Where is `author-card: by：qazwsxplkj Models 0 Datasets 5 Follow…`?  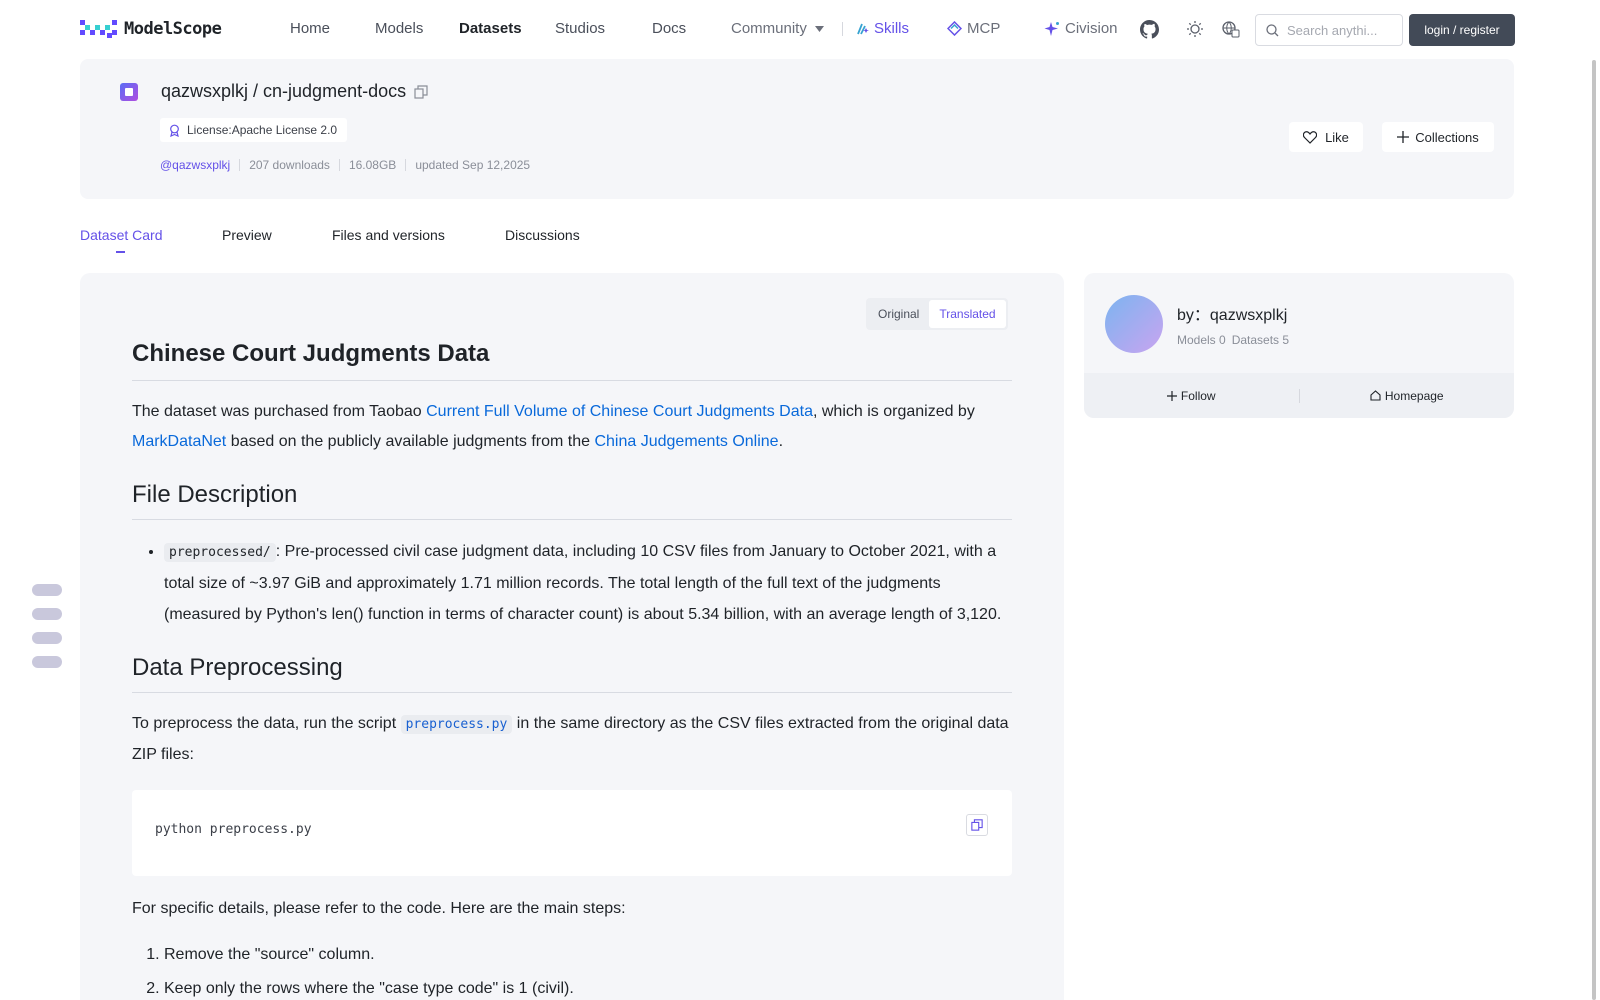 author-card: by：qazwsxplkj Models 0 Datasets 5 Follow… is located at coordinates (1299, 345).